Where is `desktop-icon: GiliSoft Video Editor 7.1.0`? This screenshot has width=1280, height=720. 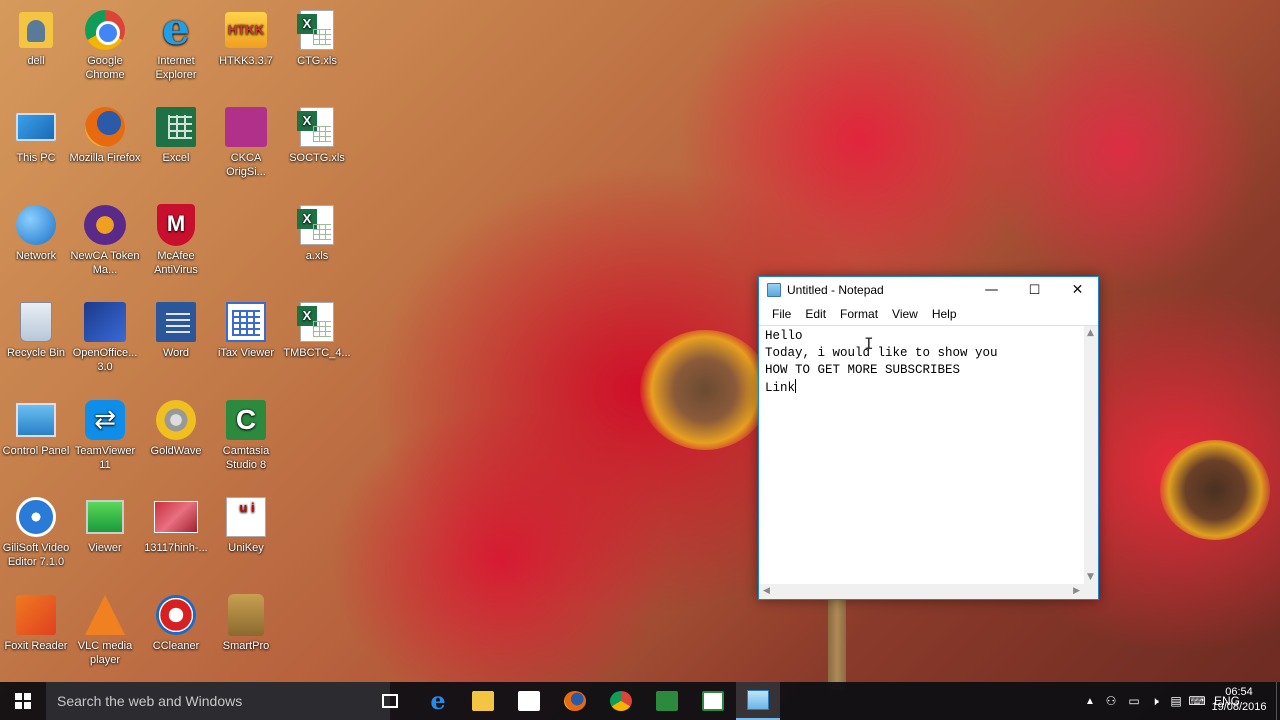 desktop-icon: GiliSoft Video Editor 7.1.0 is located at coordinates (36, 532).